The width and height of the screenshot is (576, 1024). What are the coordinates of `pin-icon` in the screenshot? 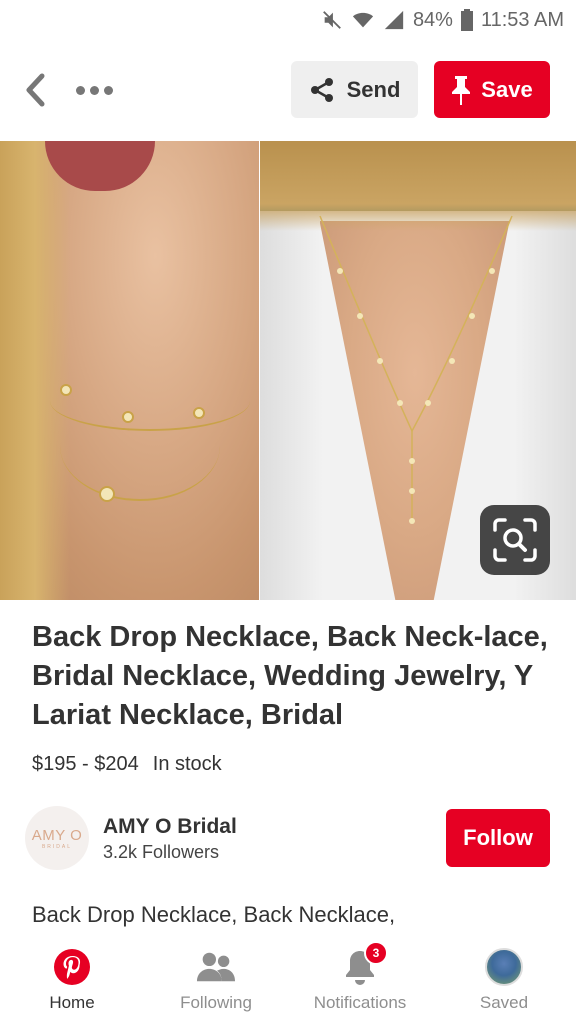 It's located at (461, 90).